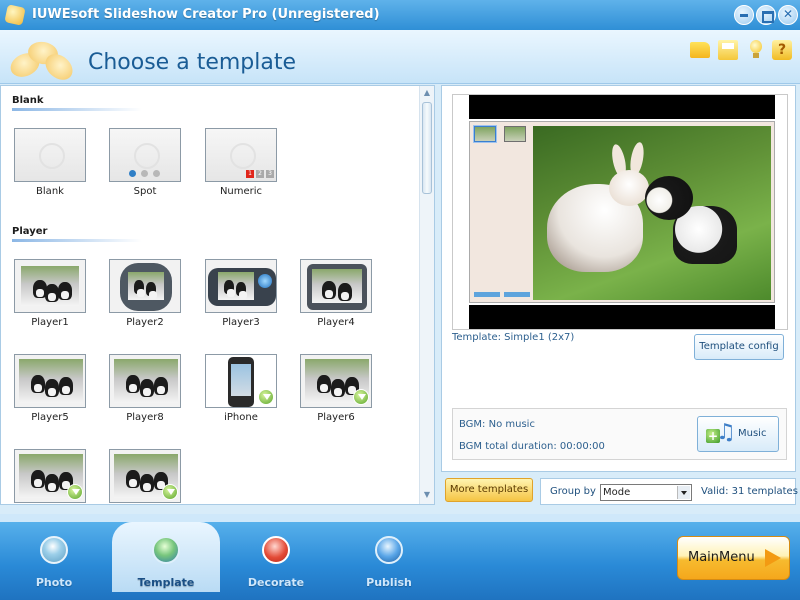  Describe the element at coordinates (532, 446) in the screenshot. I see `bgm-duration: BGM total duration: 00:00:00` at that location.